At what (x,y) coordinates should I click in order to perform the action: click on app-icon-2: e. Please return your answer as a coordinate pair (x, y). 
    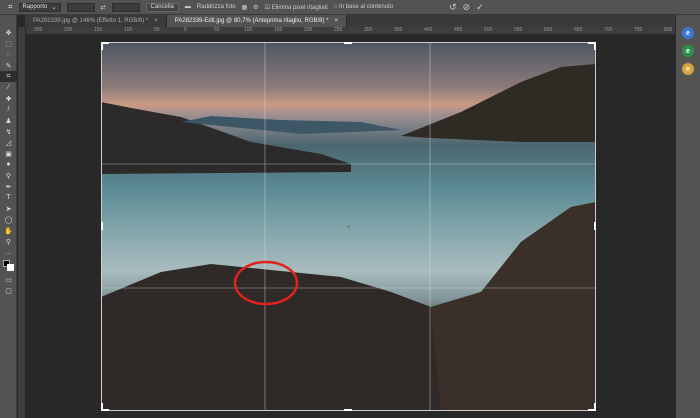
    Looking at the image, I should click on (688, 69).